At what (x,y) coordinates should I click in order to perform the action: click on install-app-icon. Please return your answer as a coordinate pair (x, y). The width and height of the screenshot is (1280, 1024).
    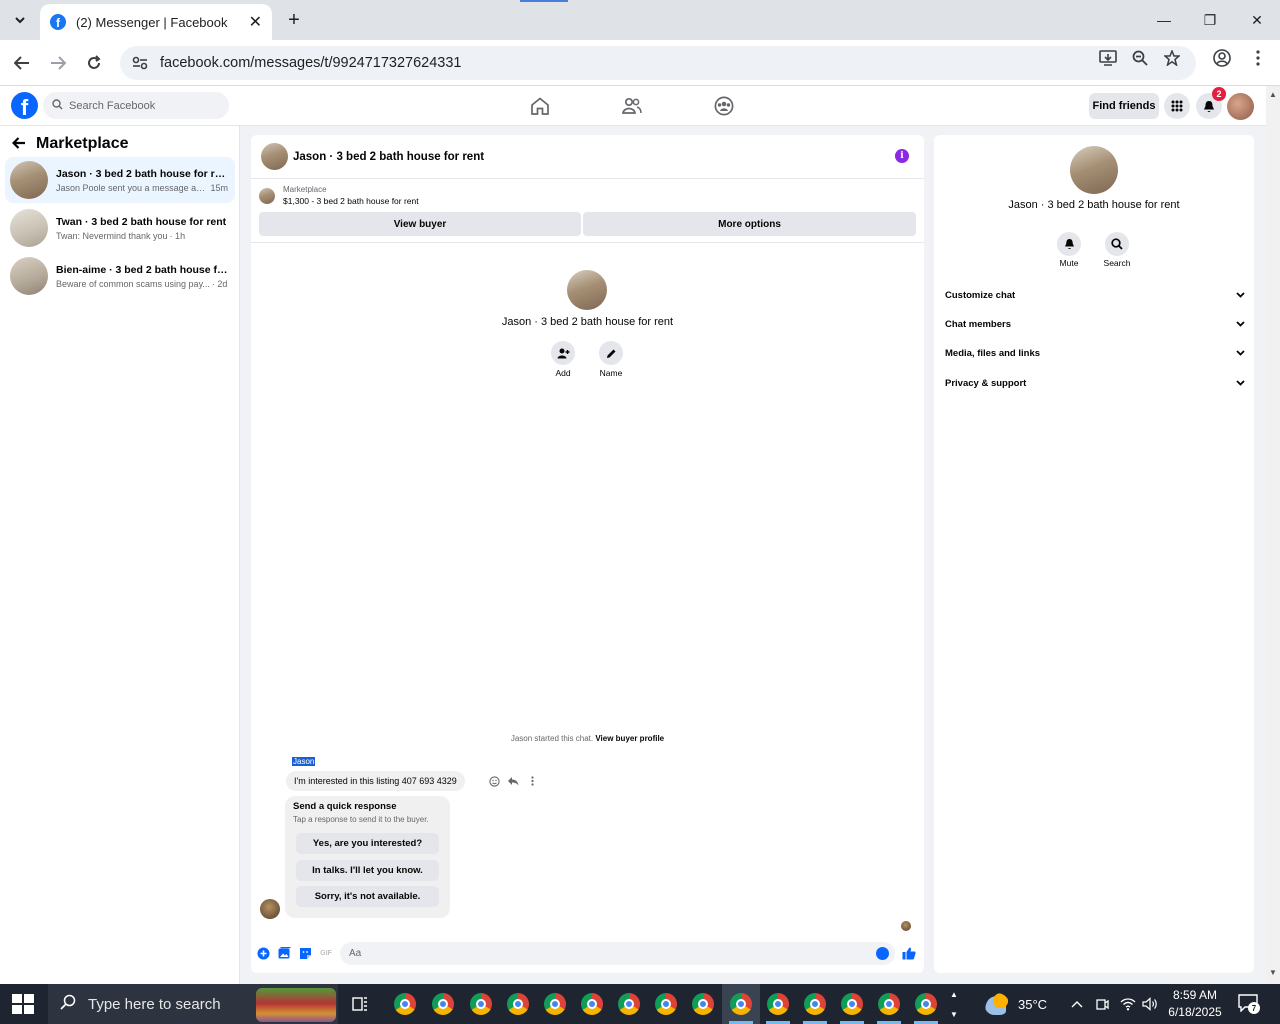
    Looking at the image, I should click on (1108, 58).